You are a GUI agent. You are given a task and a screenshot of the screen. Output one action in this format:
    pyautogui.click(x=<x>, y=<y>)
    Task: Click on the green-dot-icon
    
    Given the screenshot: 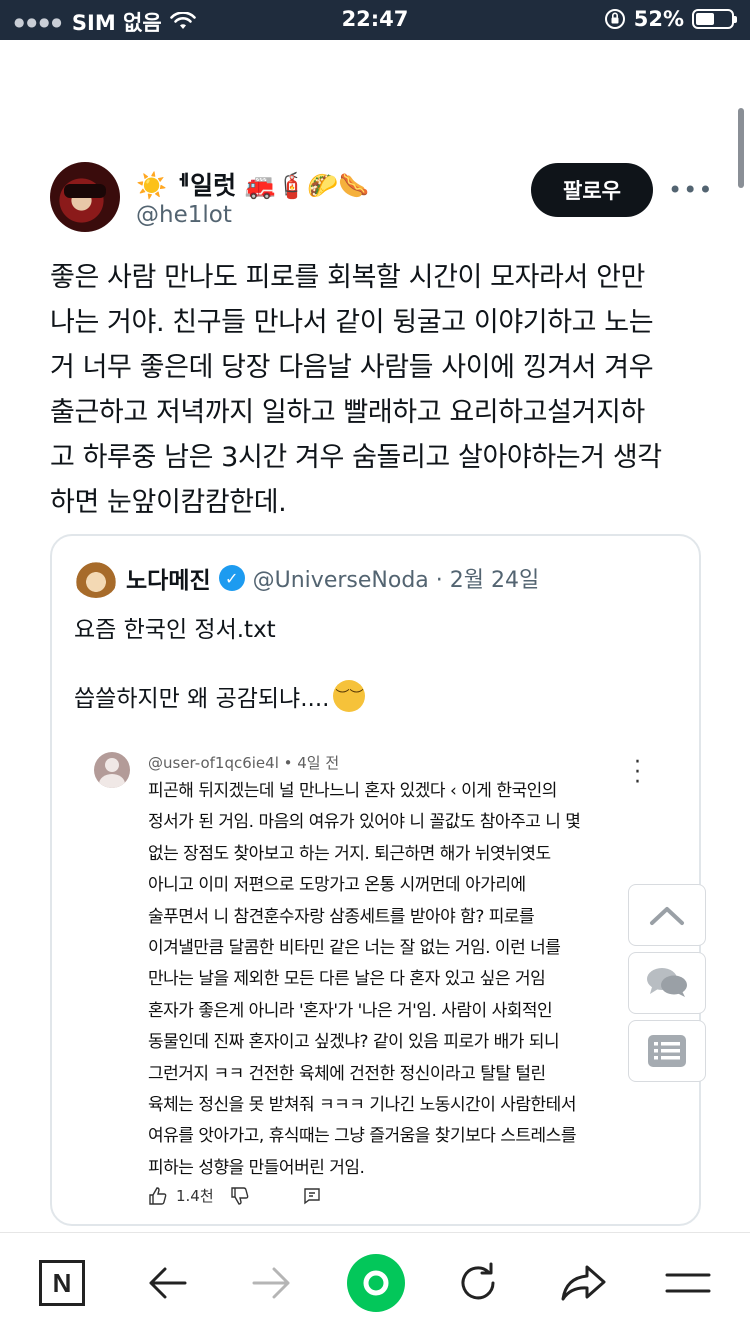 What is the action you would take?
    pyautogui.click(x=376, y=1283)
    